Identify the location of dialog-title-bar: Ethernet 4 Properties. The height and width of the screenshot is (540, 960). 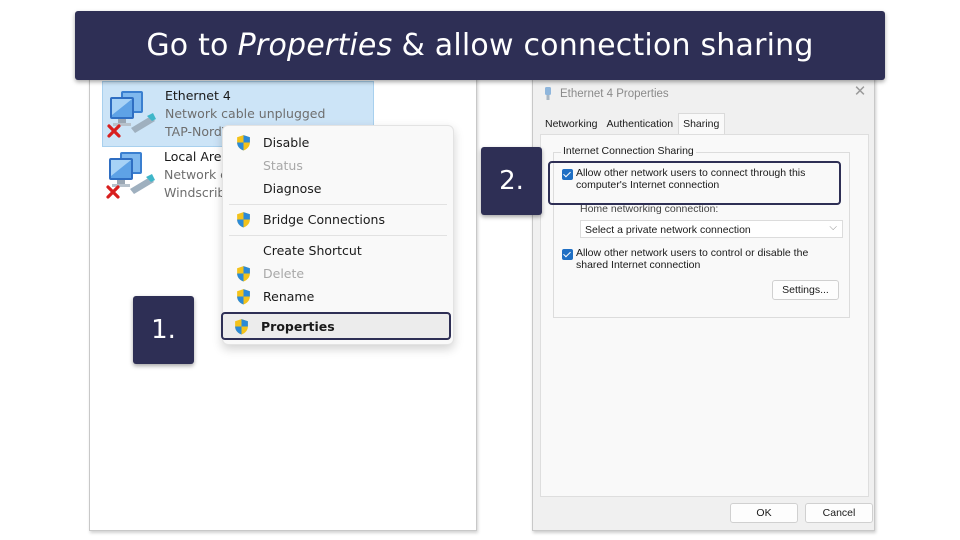
(606, 94).